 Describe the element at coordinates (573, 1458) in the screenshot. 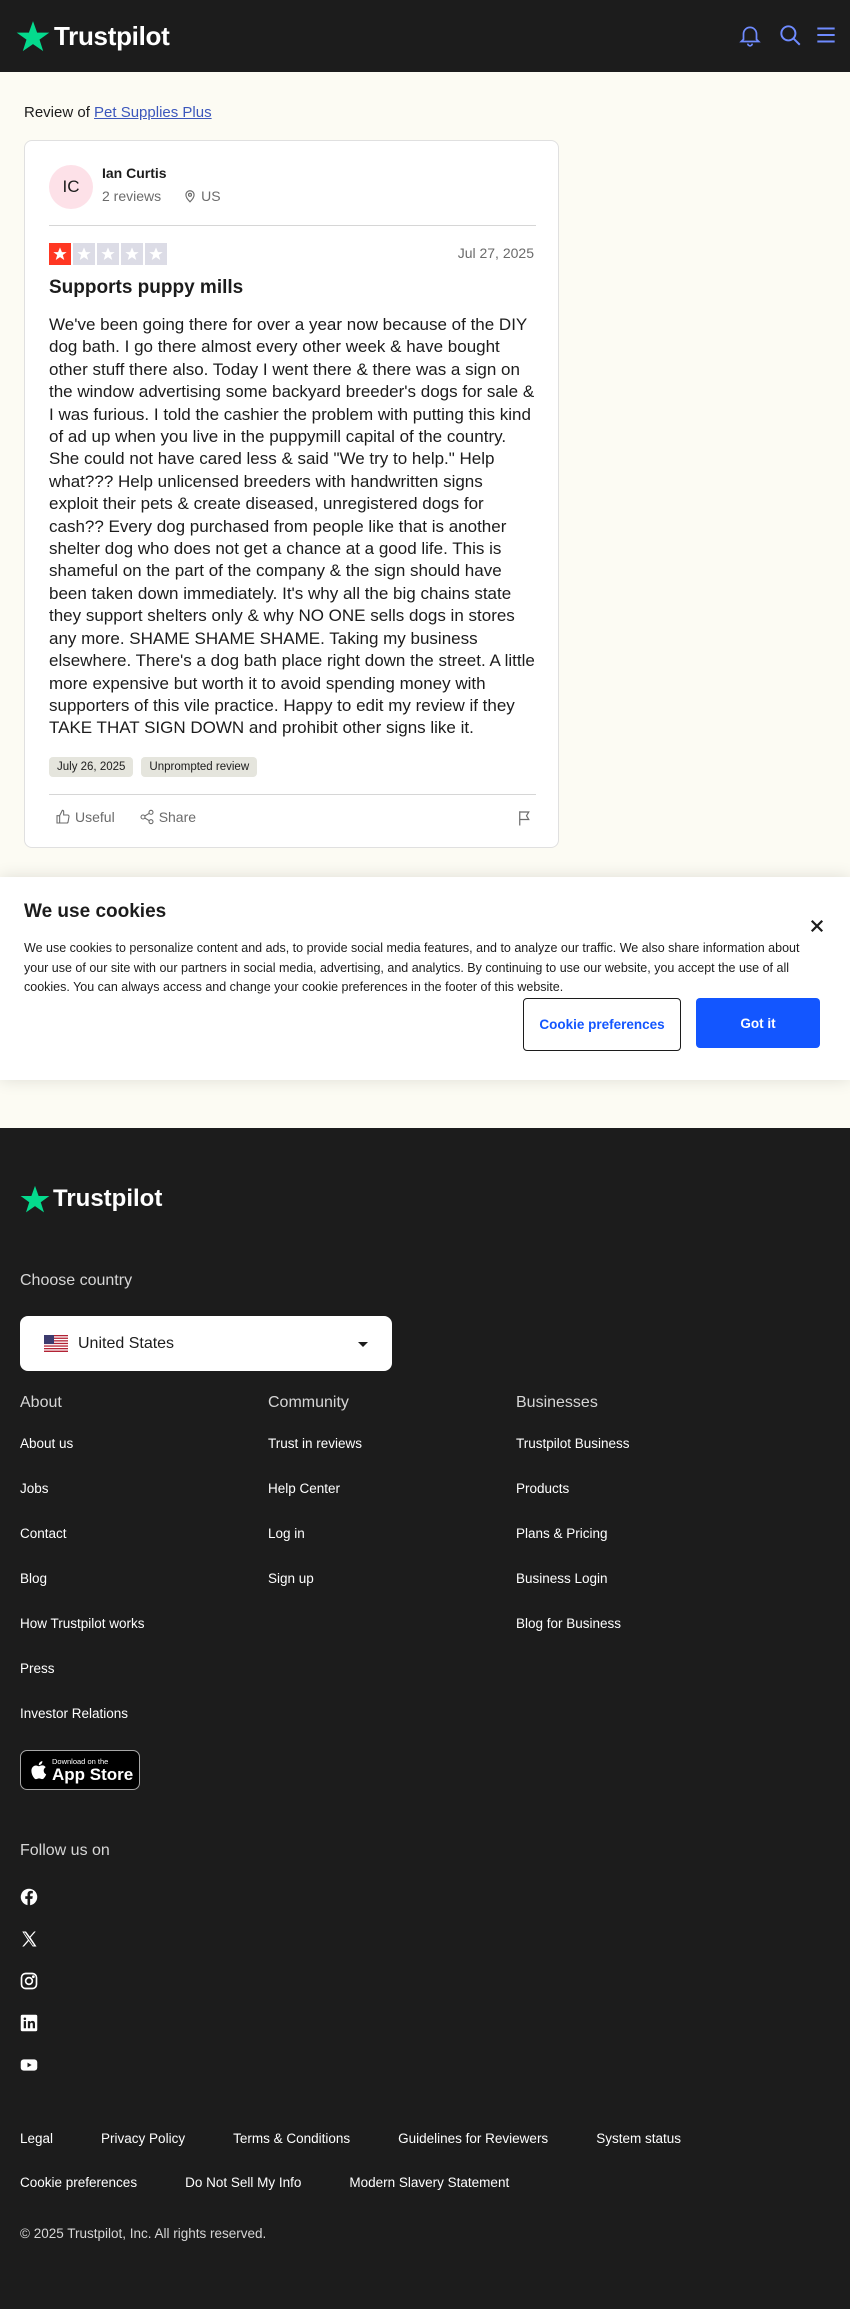

I see `footer-link-trustpilot-business: Trustpilot Business` at that location.